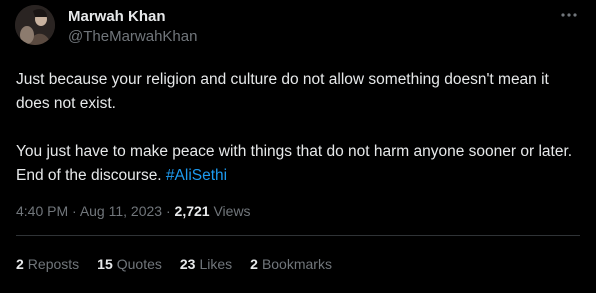 The height and width of the screenshot is (293, 596). Describe the element at coordinates (187, 264) in the screenshot. I see `likes-count: 23` at that location.